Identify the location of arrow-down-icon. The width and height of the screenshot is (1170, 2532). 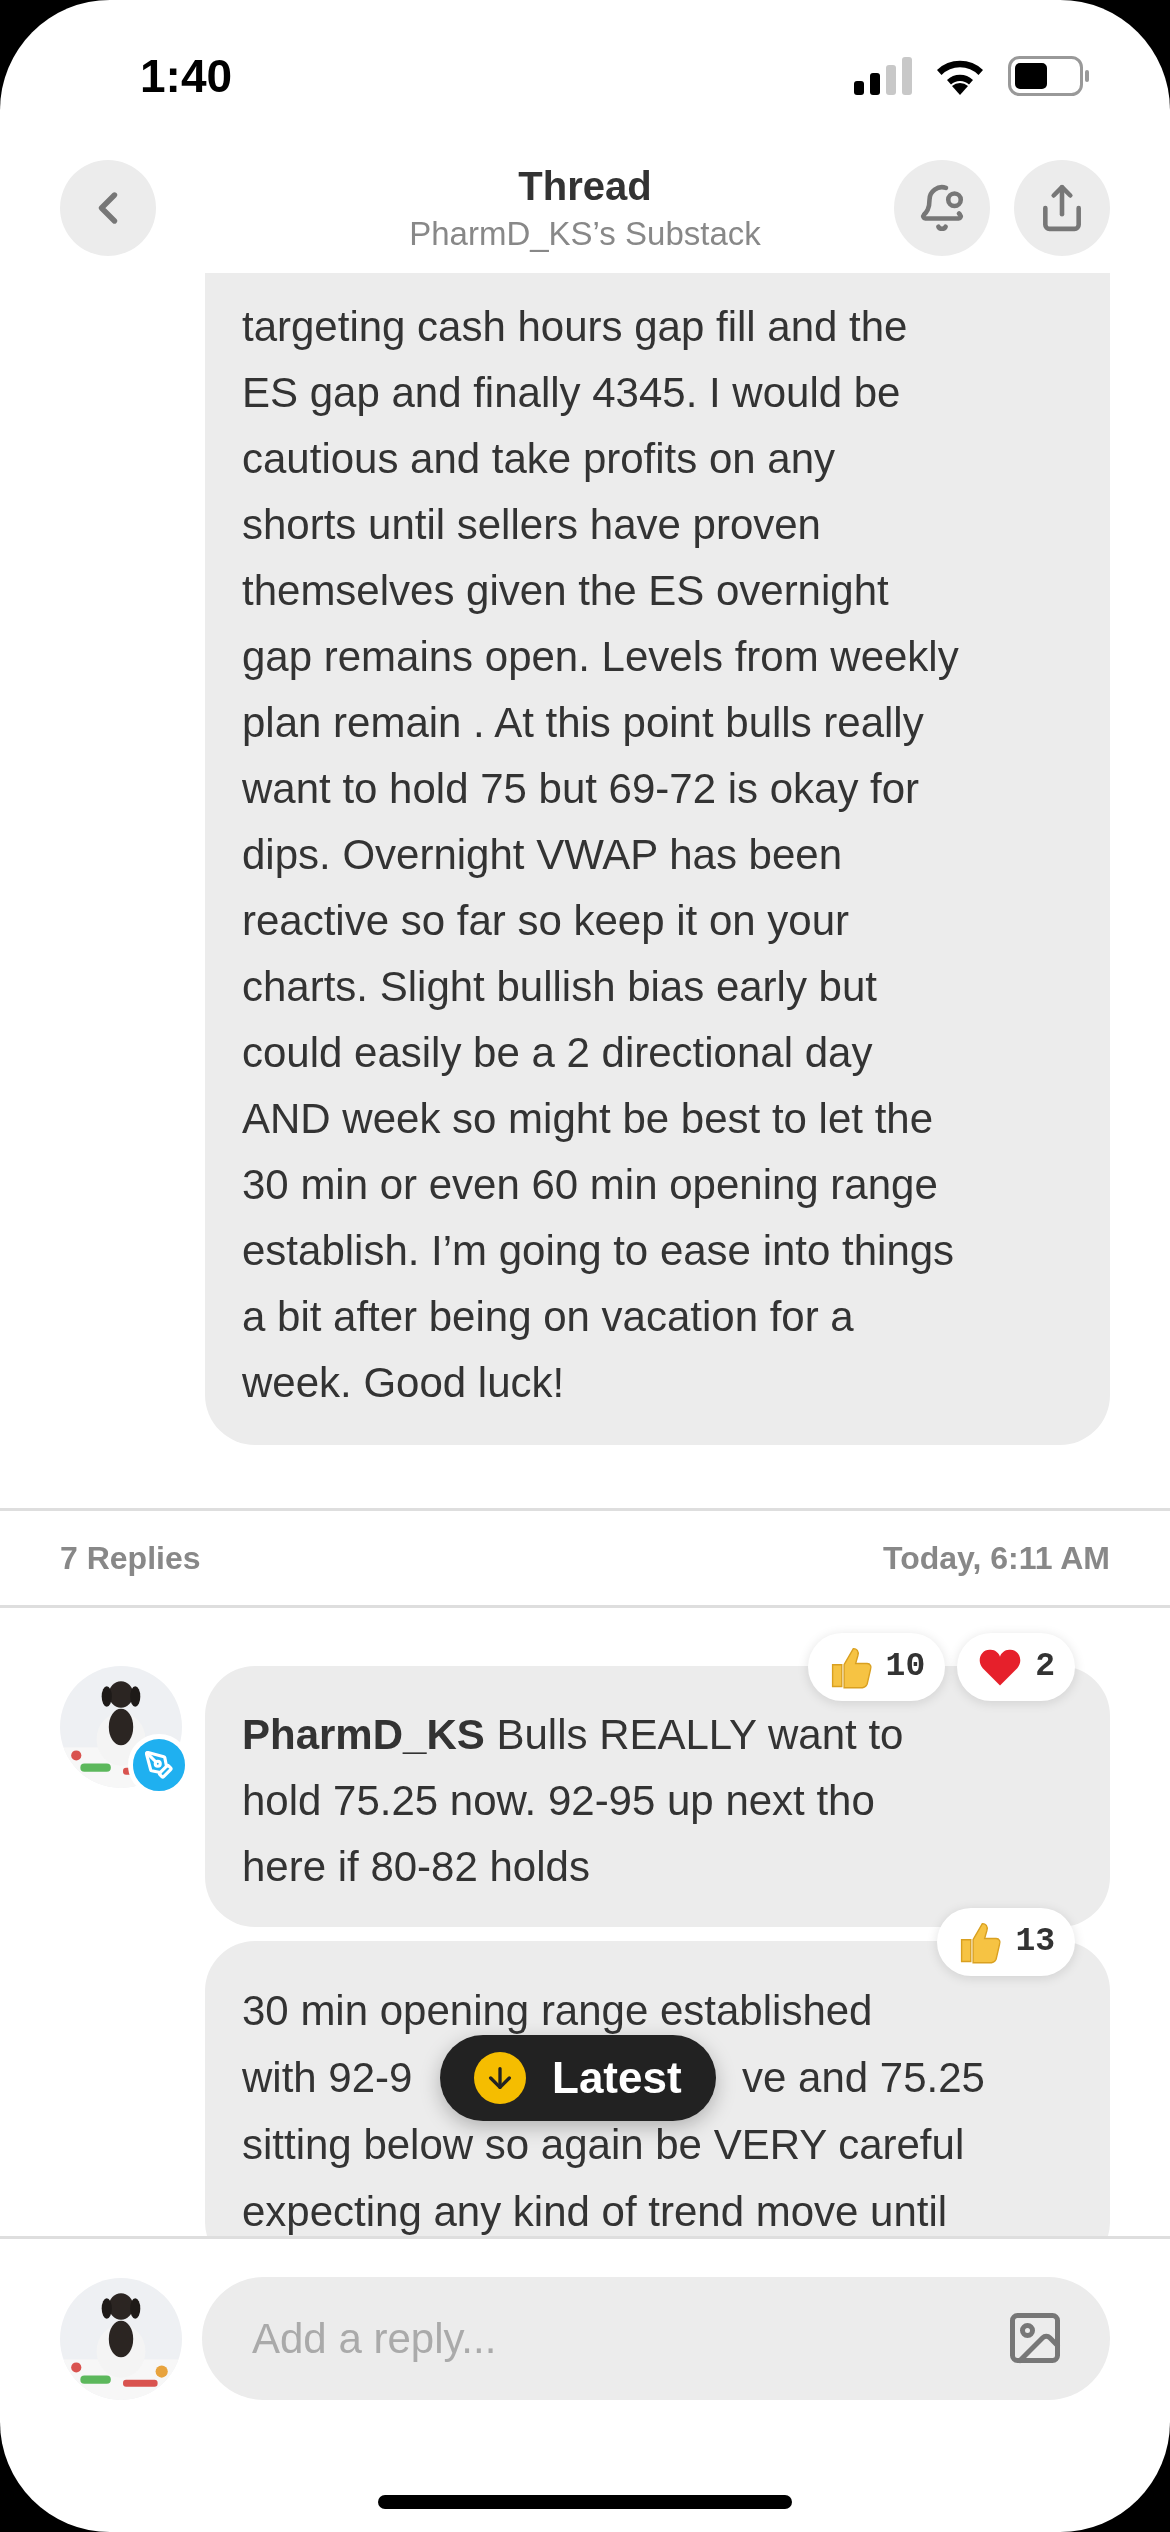
(500, 2078).